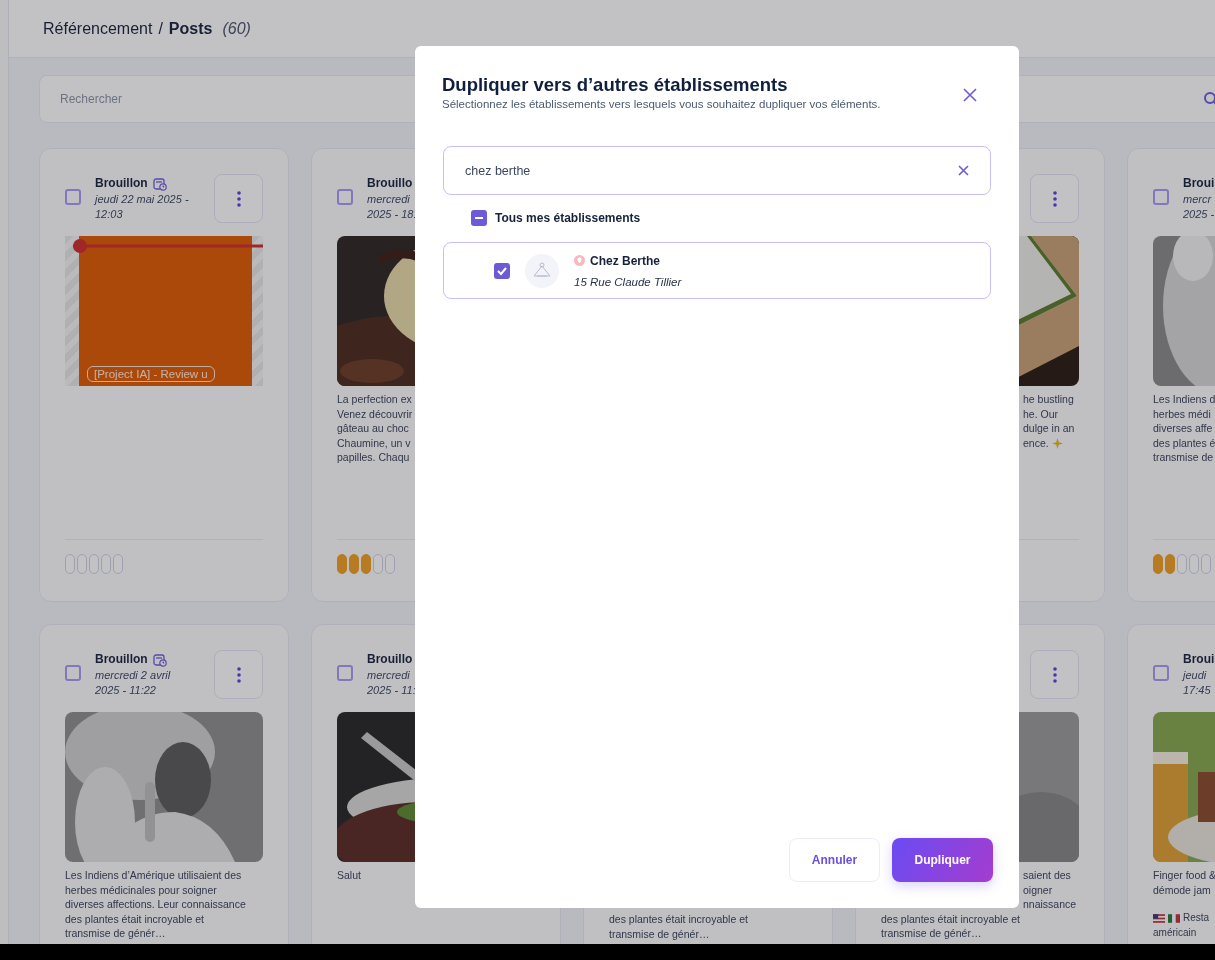  Describe the element at coordinates (391, 683) in the screenshot. I see `post-date: mercredi 2025 - 11:` at that location.